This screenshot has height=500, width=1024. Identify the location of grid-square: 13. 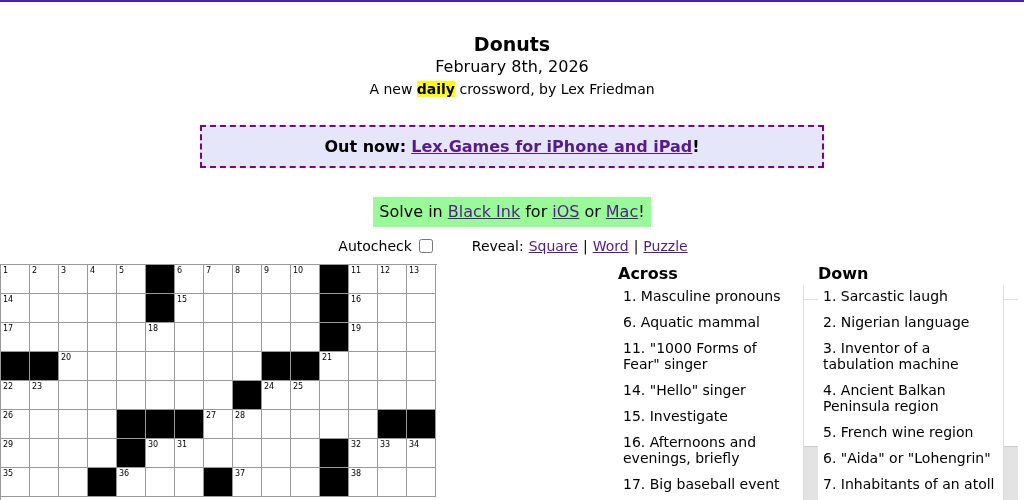
(421, 279).